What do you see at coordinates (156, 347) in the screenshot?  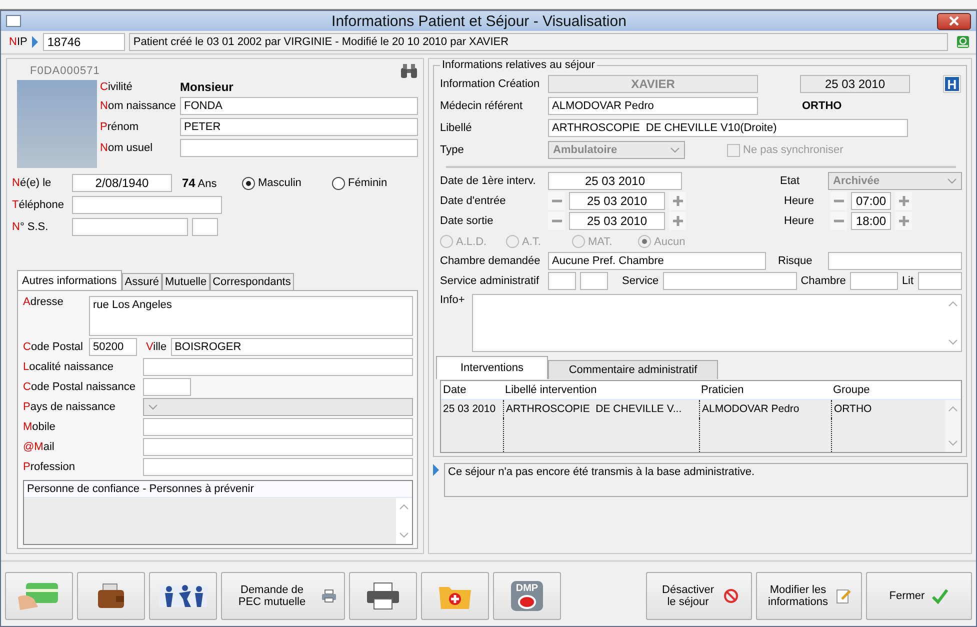 I see `field-label: Ville` at bounding box center [156, 347].